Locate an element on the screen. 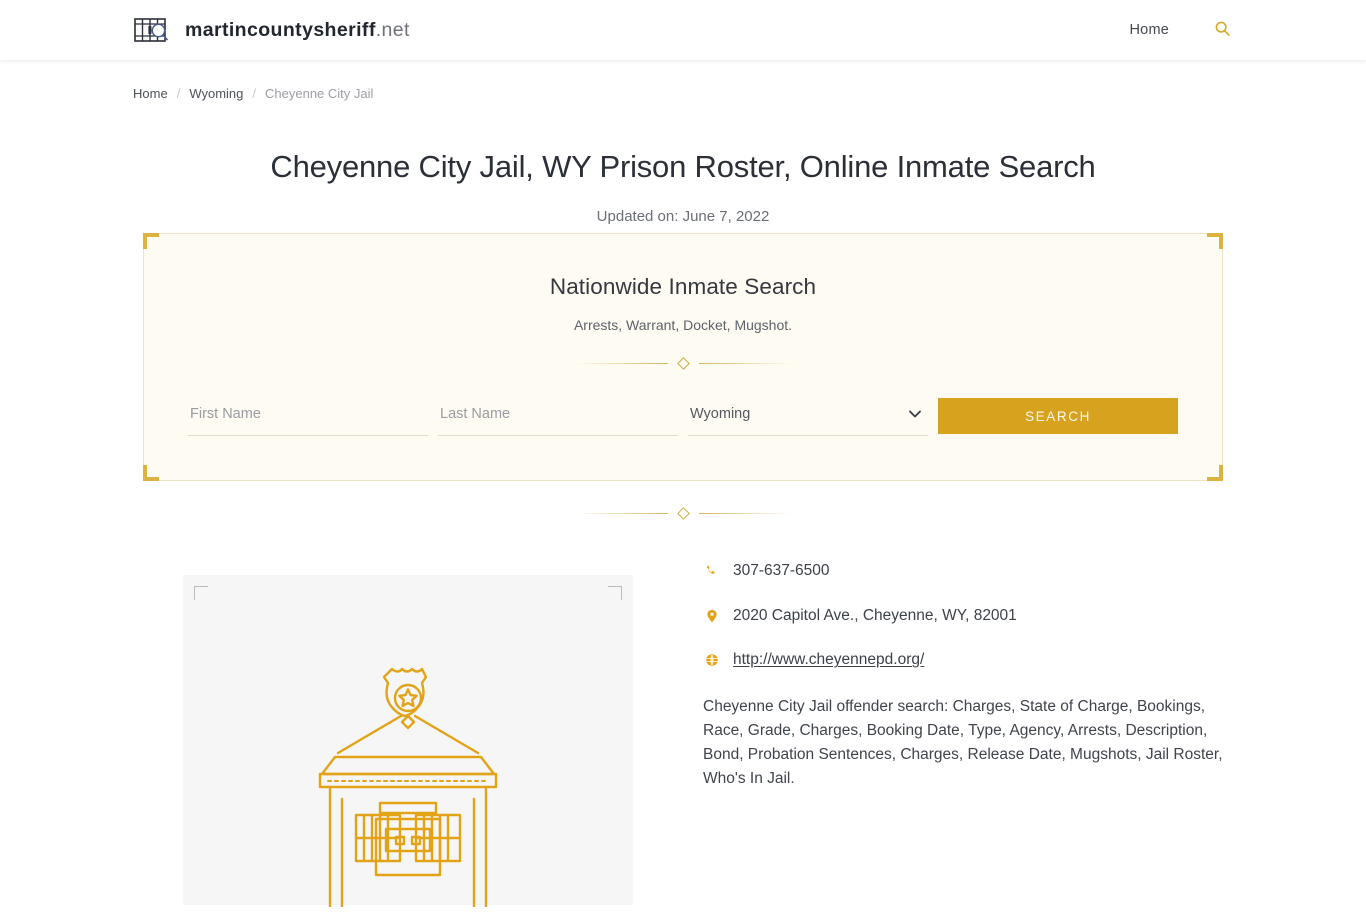 Image resolution: width=1366 pixels, height=921 pixels. breadcrumb: Home / Wyoming / Cheyenne City Jail is located at coordinates (683, 93).